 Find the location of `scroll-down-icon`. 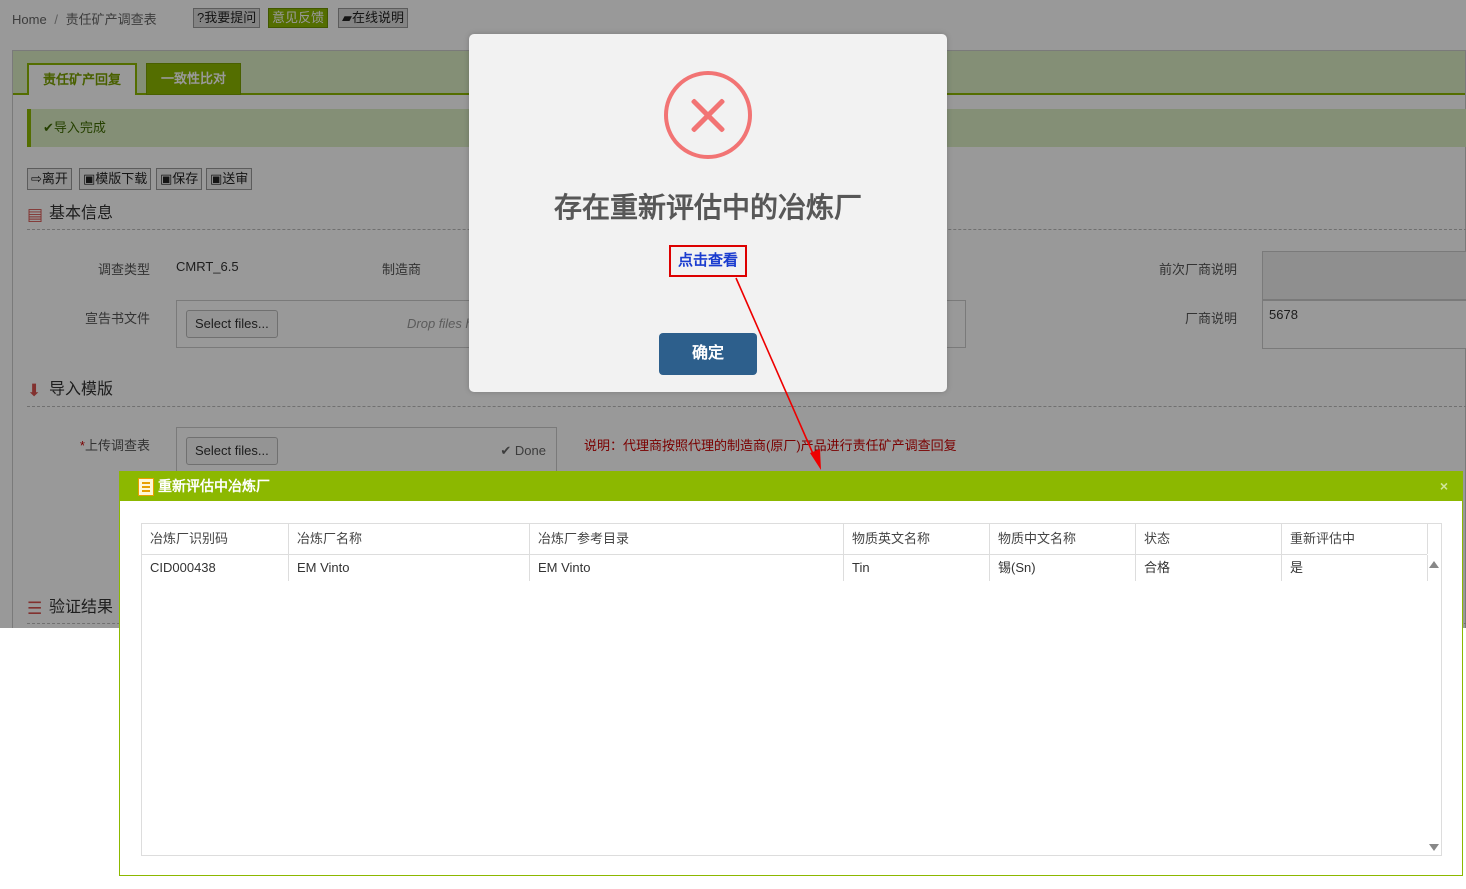

scroll-down-icon is located at coordinates (1434, 847).